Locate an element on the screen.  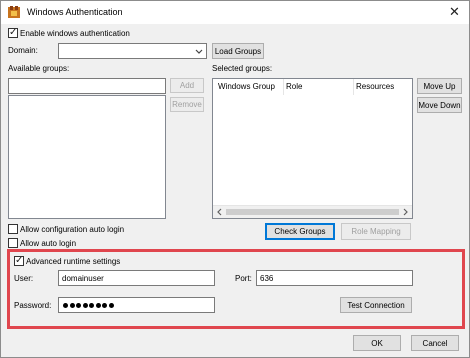
allow-config-auto-login-checkbox is located at coordinates (13, 229).